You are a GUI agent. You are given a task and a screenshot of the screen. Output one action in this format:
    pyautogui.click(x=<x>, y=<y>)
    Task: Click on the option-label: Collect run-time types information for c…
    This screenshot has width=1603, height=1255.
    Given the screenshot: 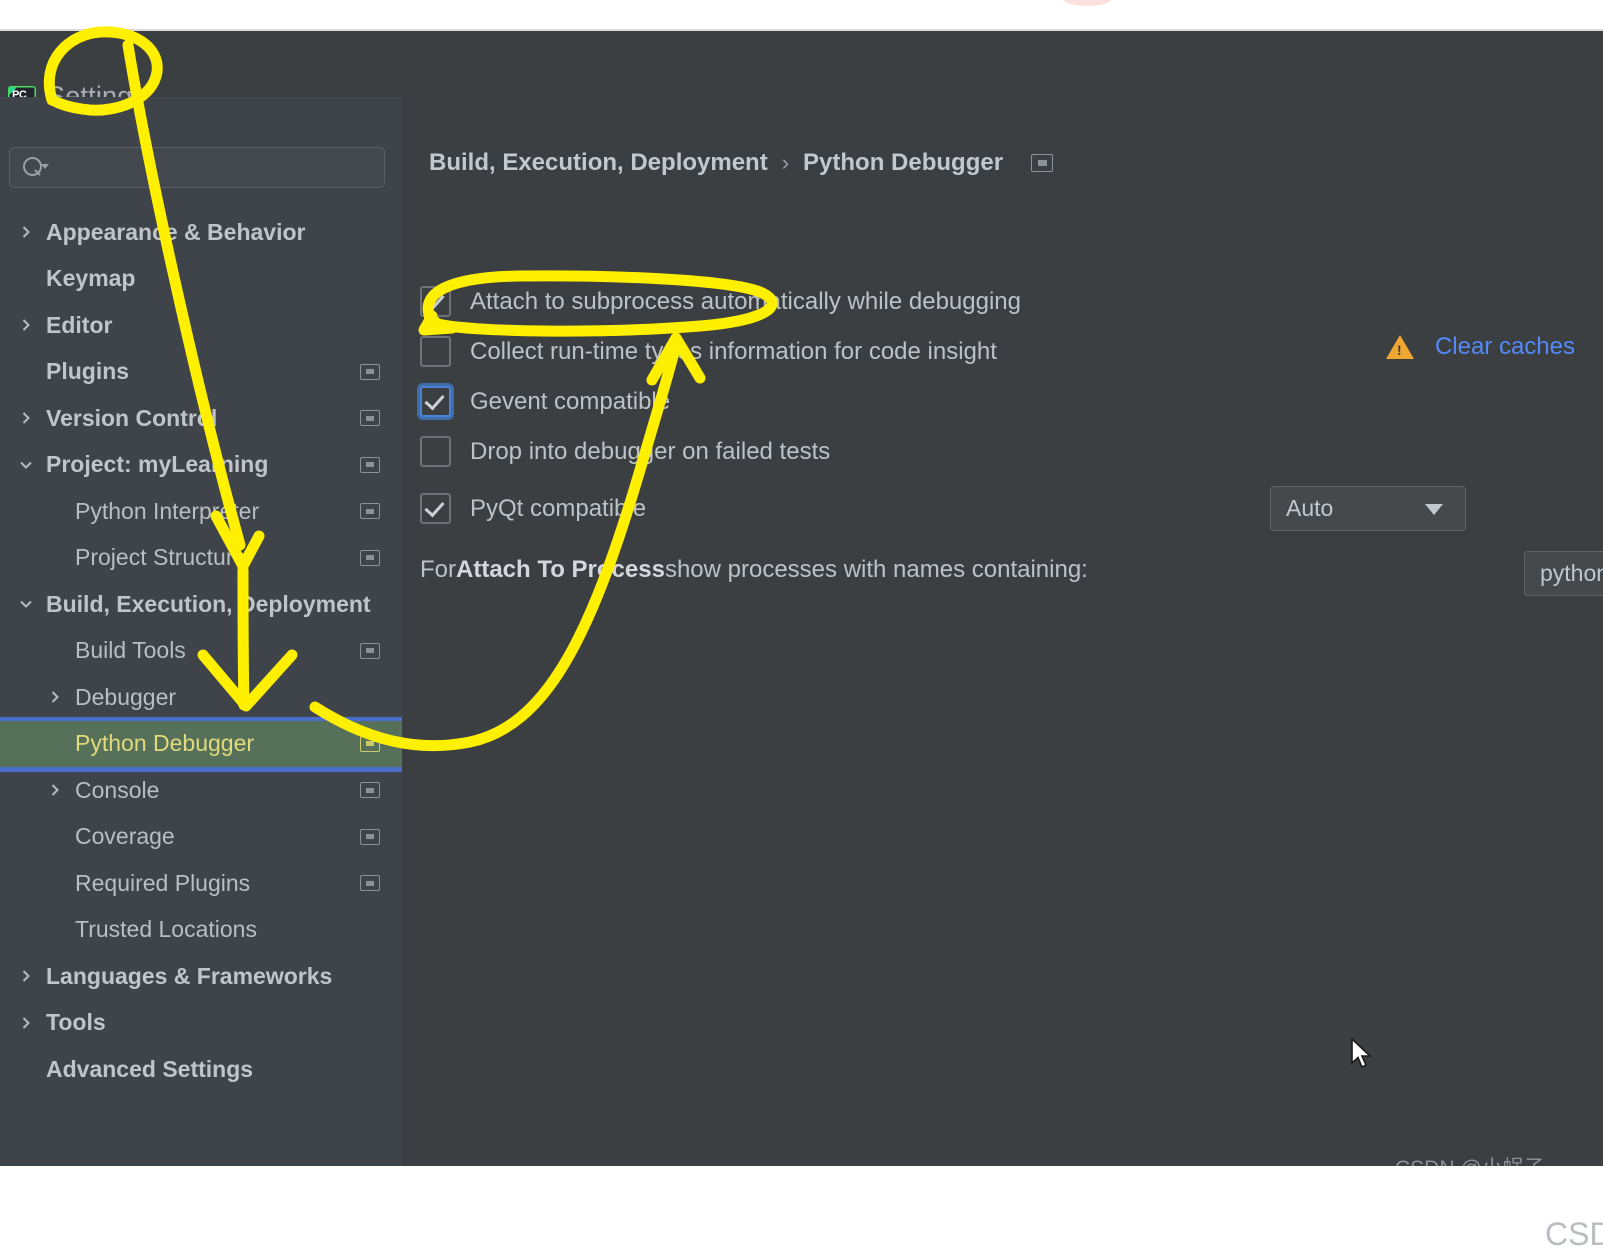 What is the action you would take?
    pyautogui.click(x=733, y=351)
    